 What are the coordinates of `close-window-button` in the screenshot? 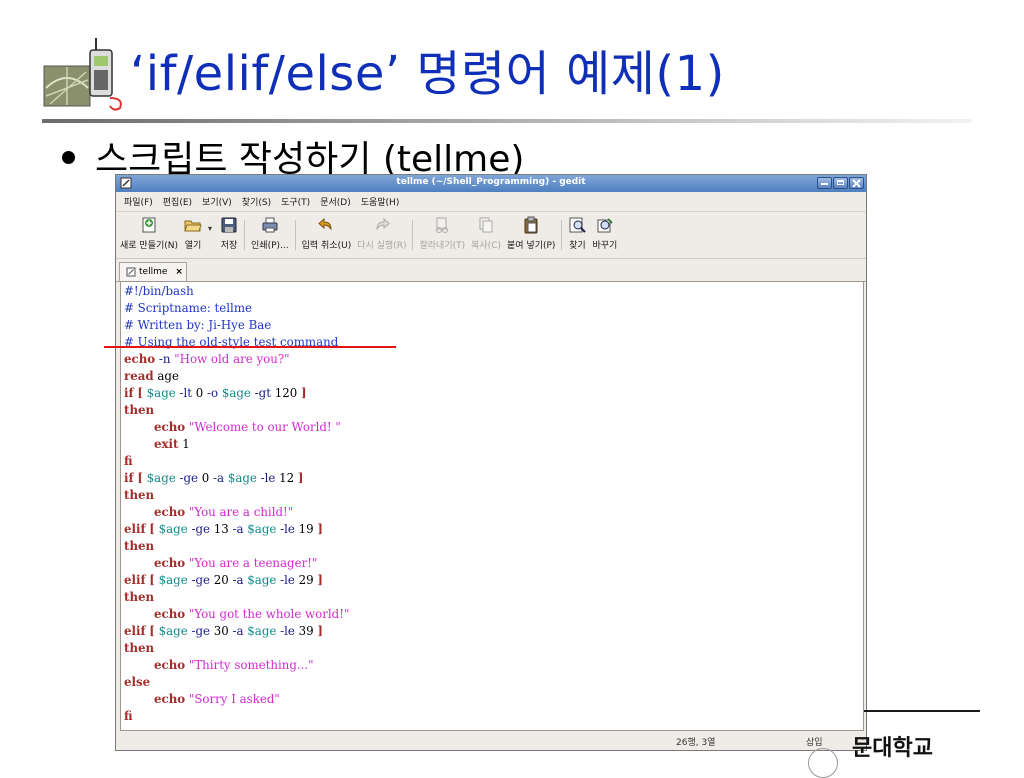 It's located at (856, 183).